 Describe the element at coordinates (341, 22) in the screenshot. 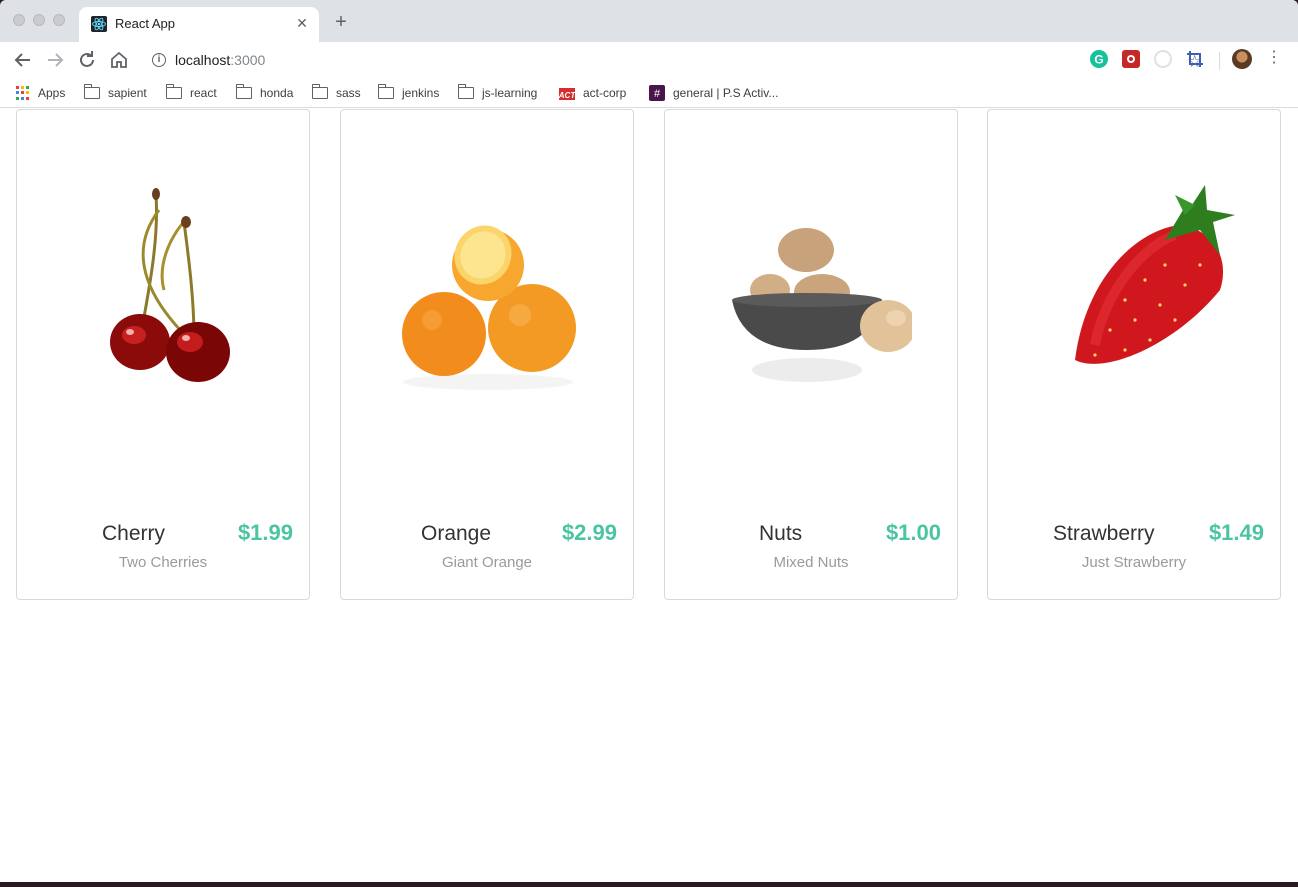

I see `new-tab-icon: +` at that location.